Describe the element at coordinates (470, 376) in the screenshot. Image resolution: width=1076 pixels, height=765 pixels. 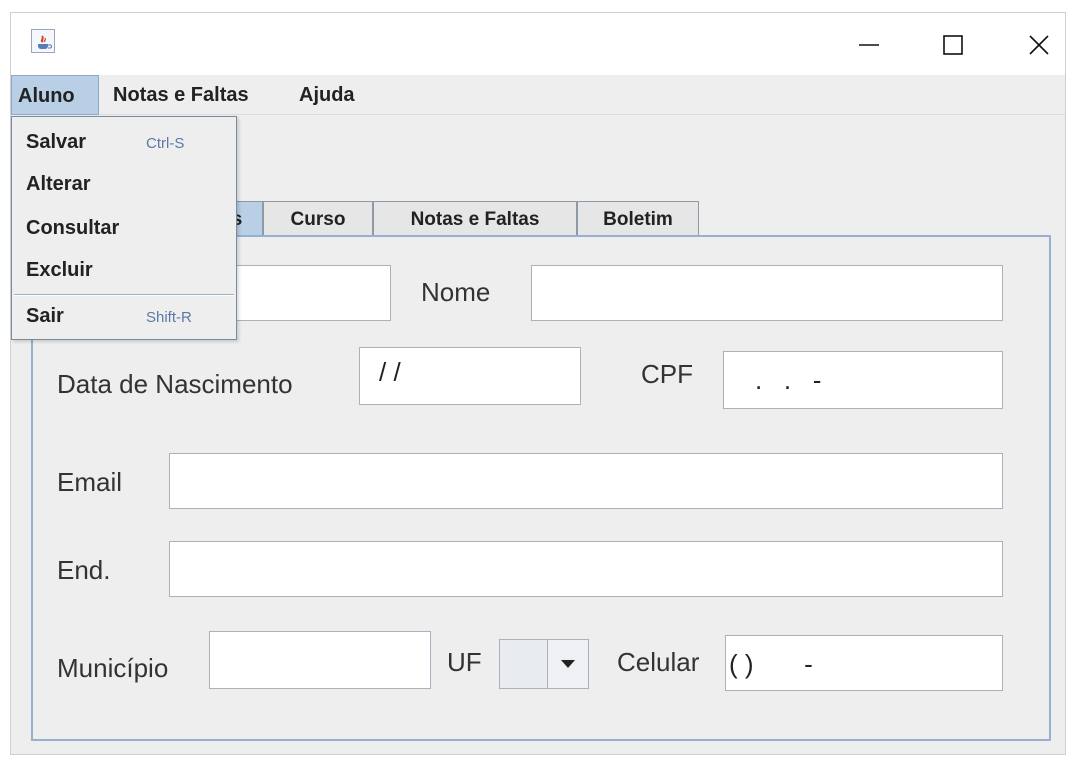
I see `data-nascimento-field` at that location.